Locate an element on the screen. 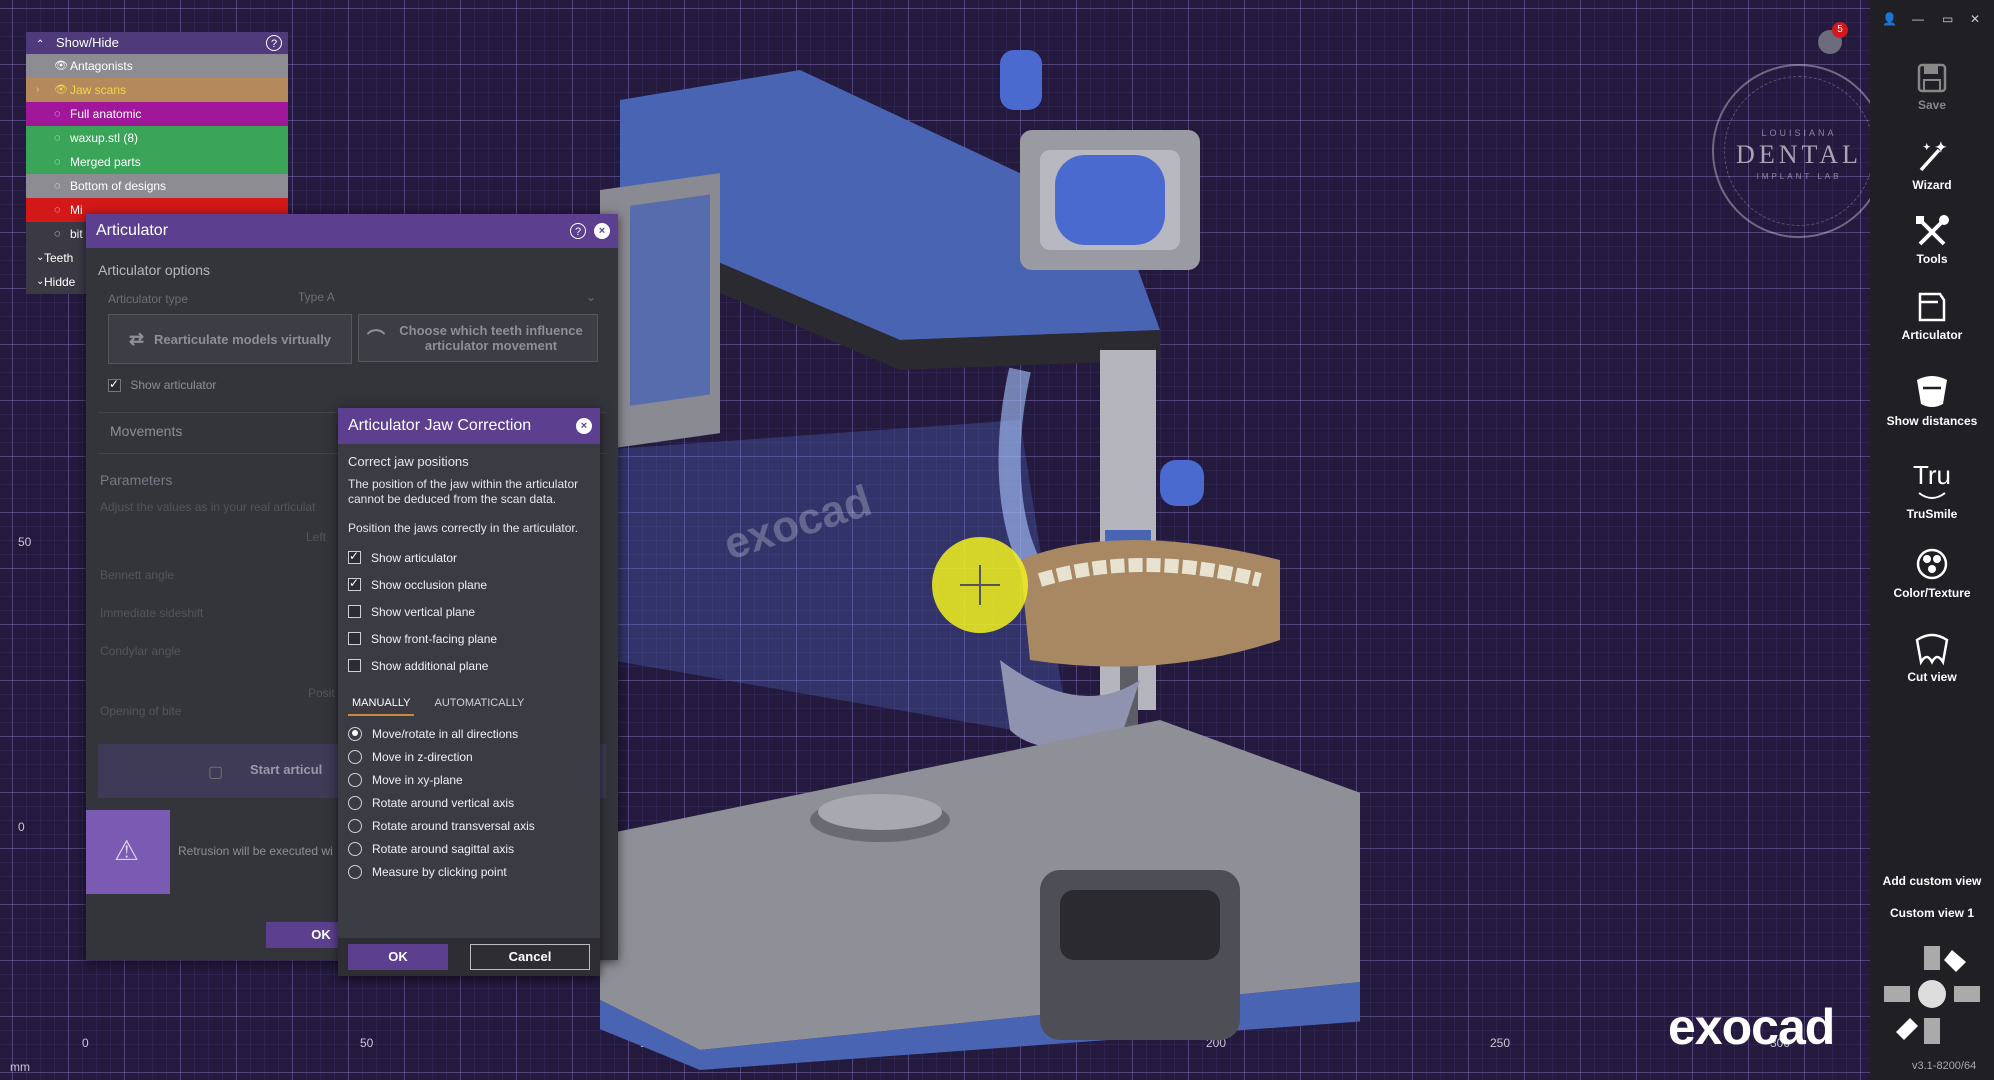 The width and height of the screenshot is (1994, 1080). notification-bell-icon: 5 is located at coordinates (1833, 38).